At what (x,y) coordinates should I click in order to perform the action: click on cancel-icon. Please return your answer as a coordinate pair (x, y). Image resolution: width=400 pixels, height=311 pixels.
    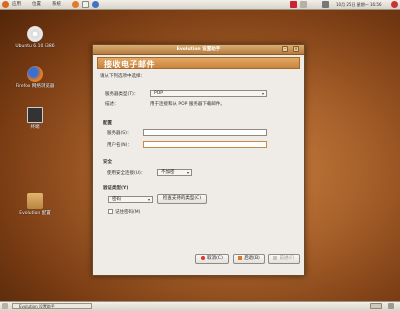
    Looking at the image, I should click on (203, 257).